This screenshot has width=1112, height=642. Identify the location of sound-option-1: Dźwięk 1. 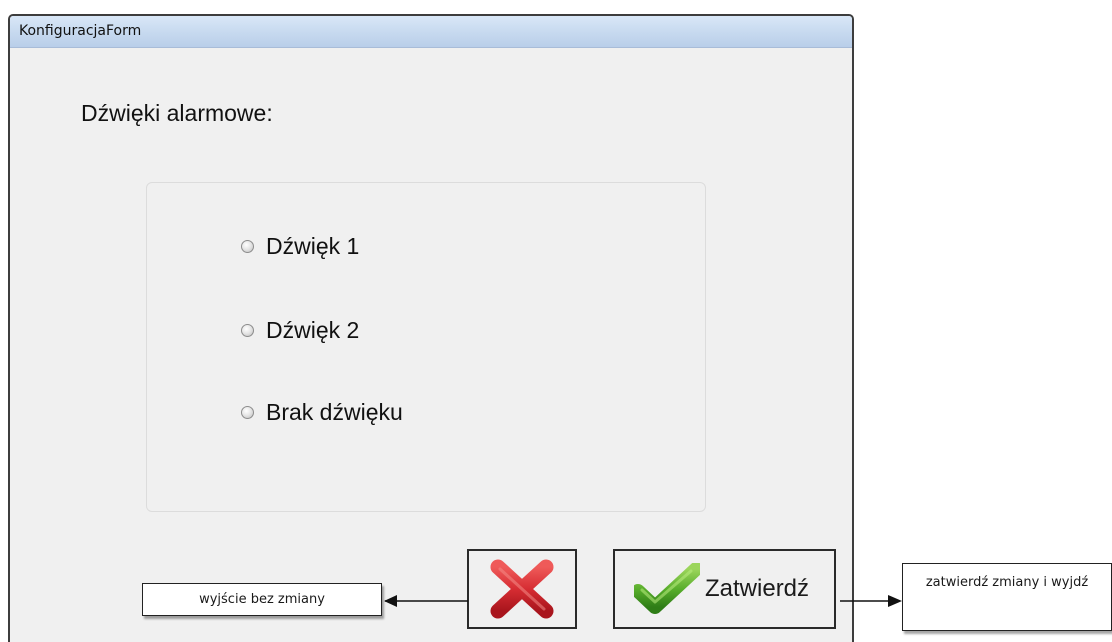
(300, 246).